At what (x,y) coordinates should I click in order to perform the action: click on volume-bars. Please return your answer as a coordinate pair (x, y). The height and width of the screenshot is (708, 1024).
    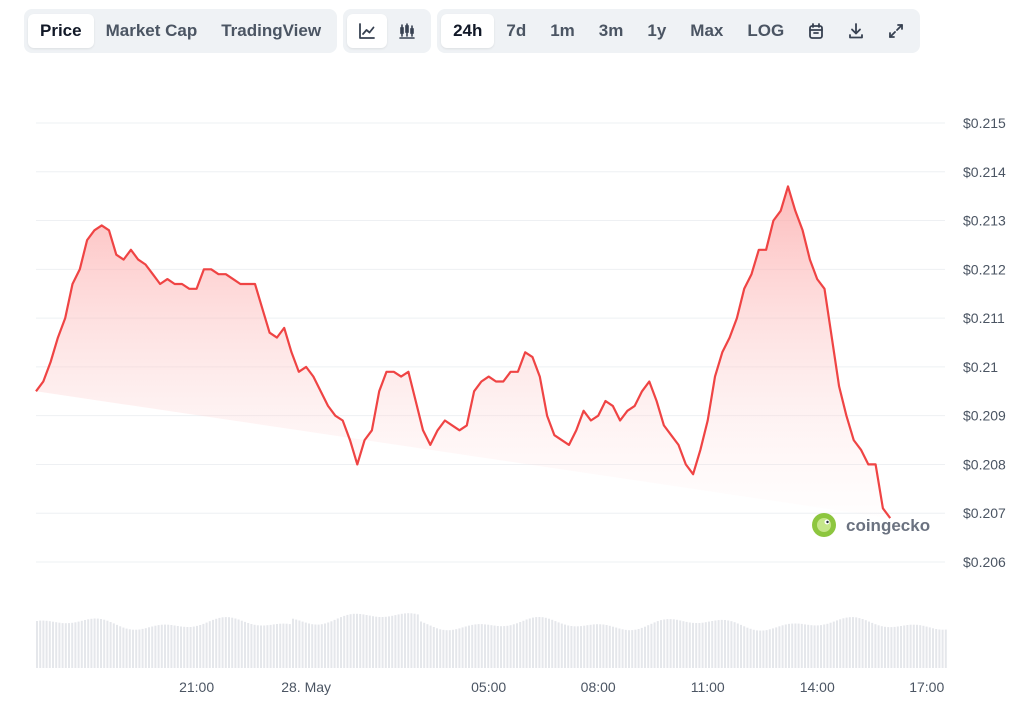
    Looking at the image, I should click on (491, 640).